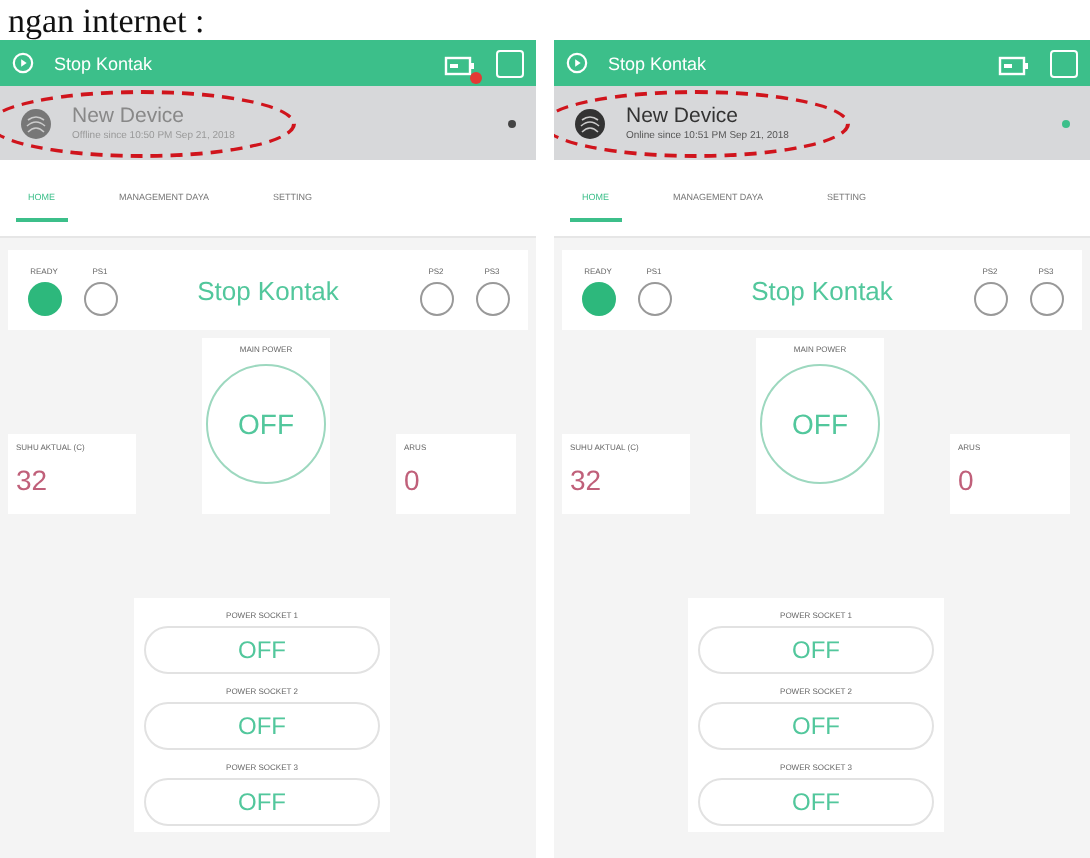 This screenshot has height=858, width=1090. What do you see at coordinates (1014, 63) in the screenshot?
I see `battery-icon` at bounding box center [1014, 63].